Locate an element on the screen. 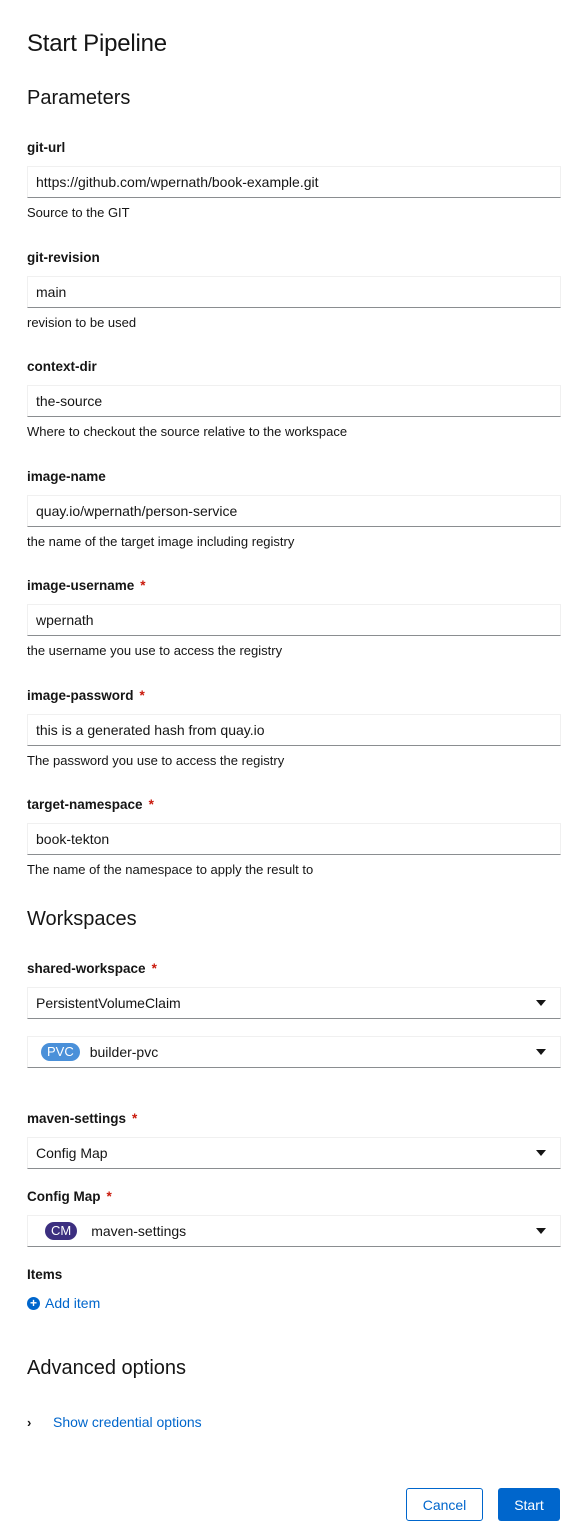 Image resolution: width=582 pixels, height=1537 pixels. config-map-select: CM maven-settings is located at coordinates (294, 1231).